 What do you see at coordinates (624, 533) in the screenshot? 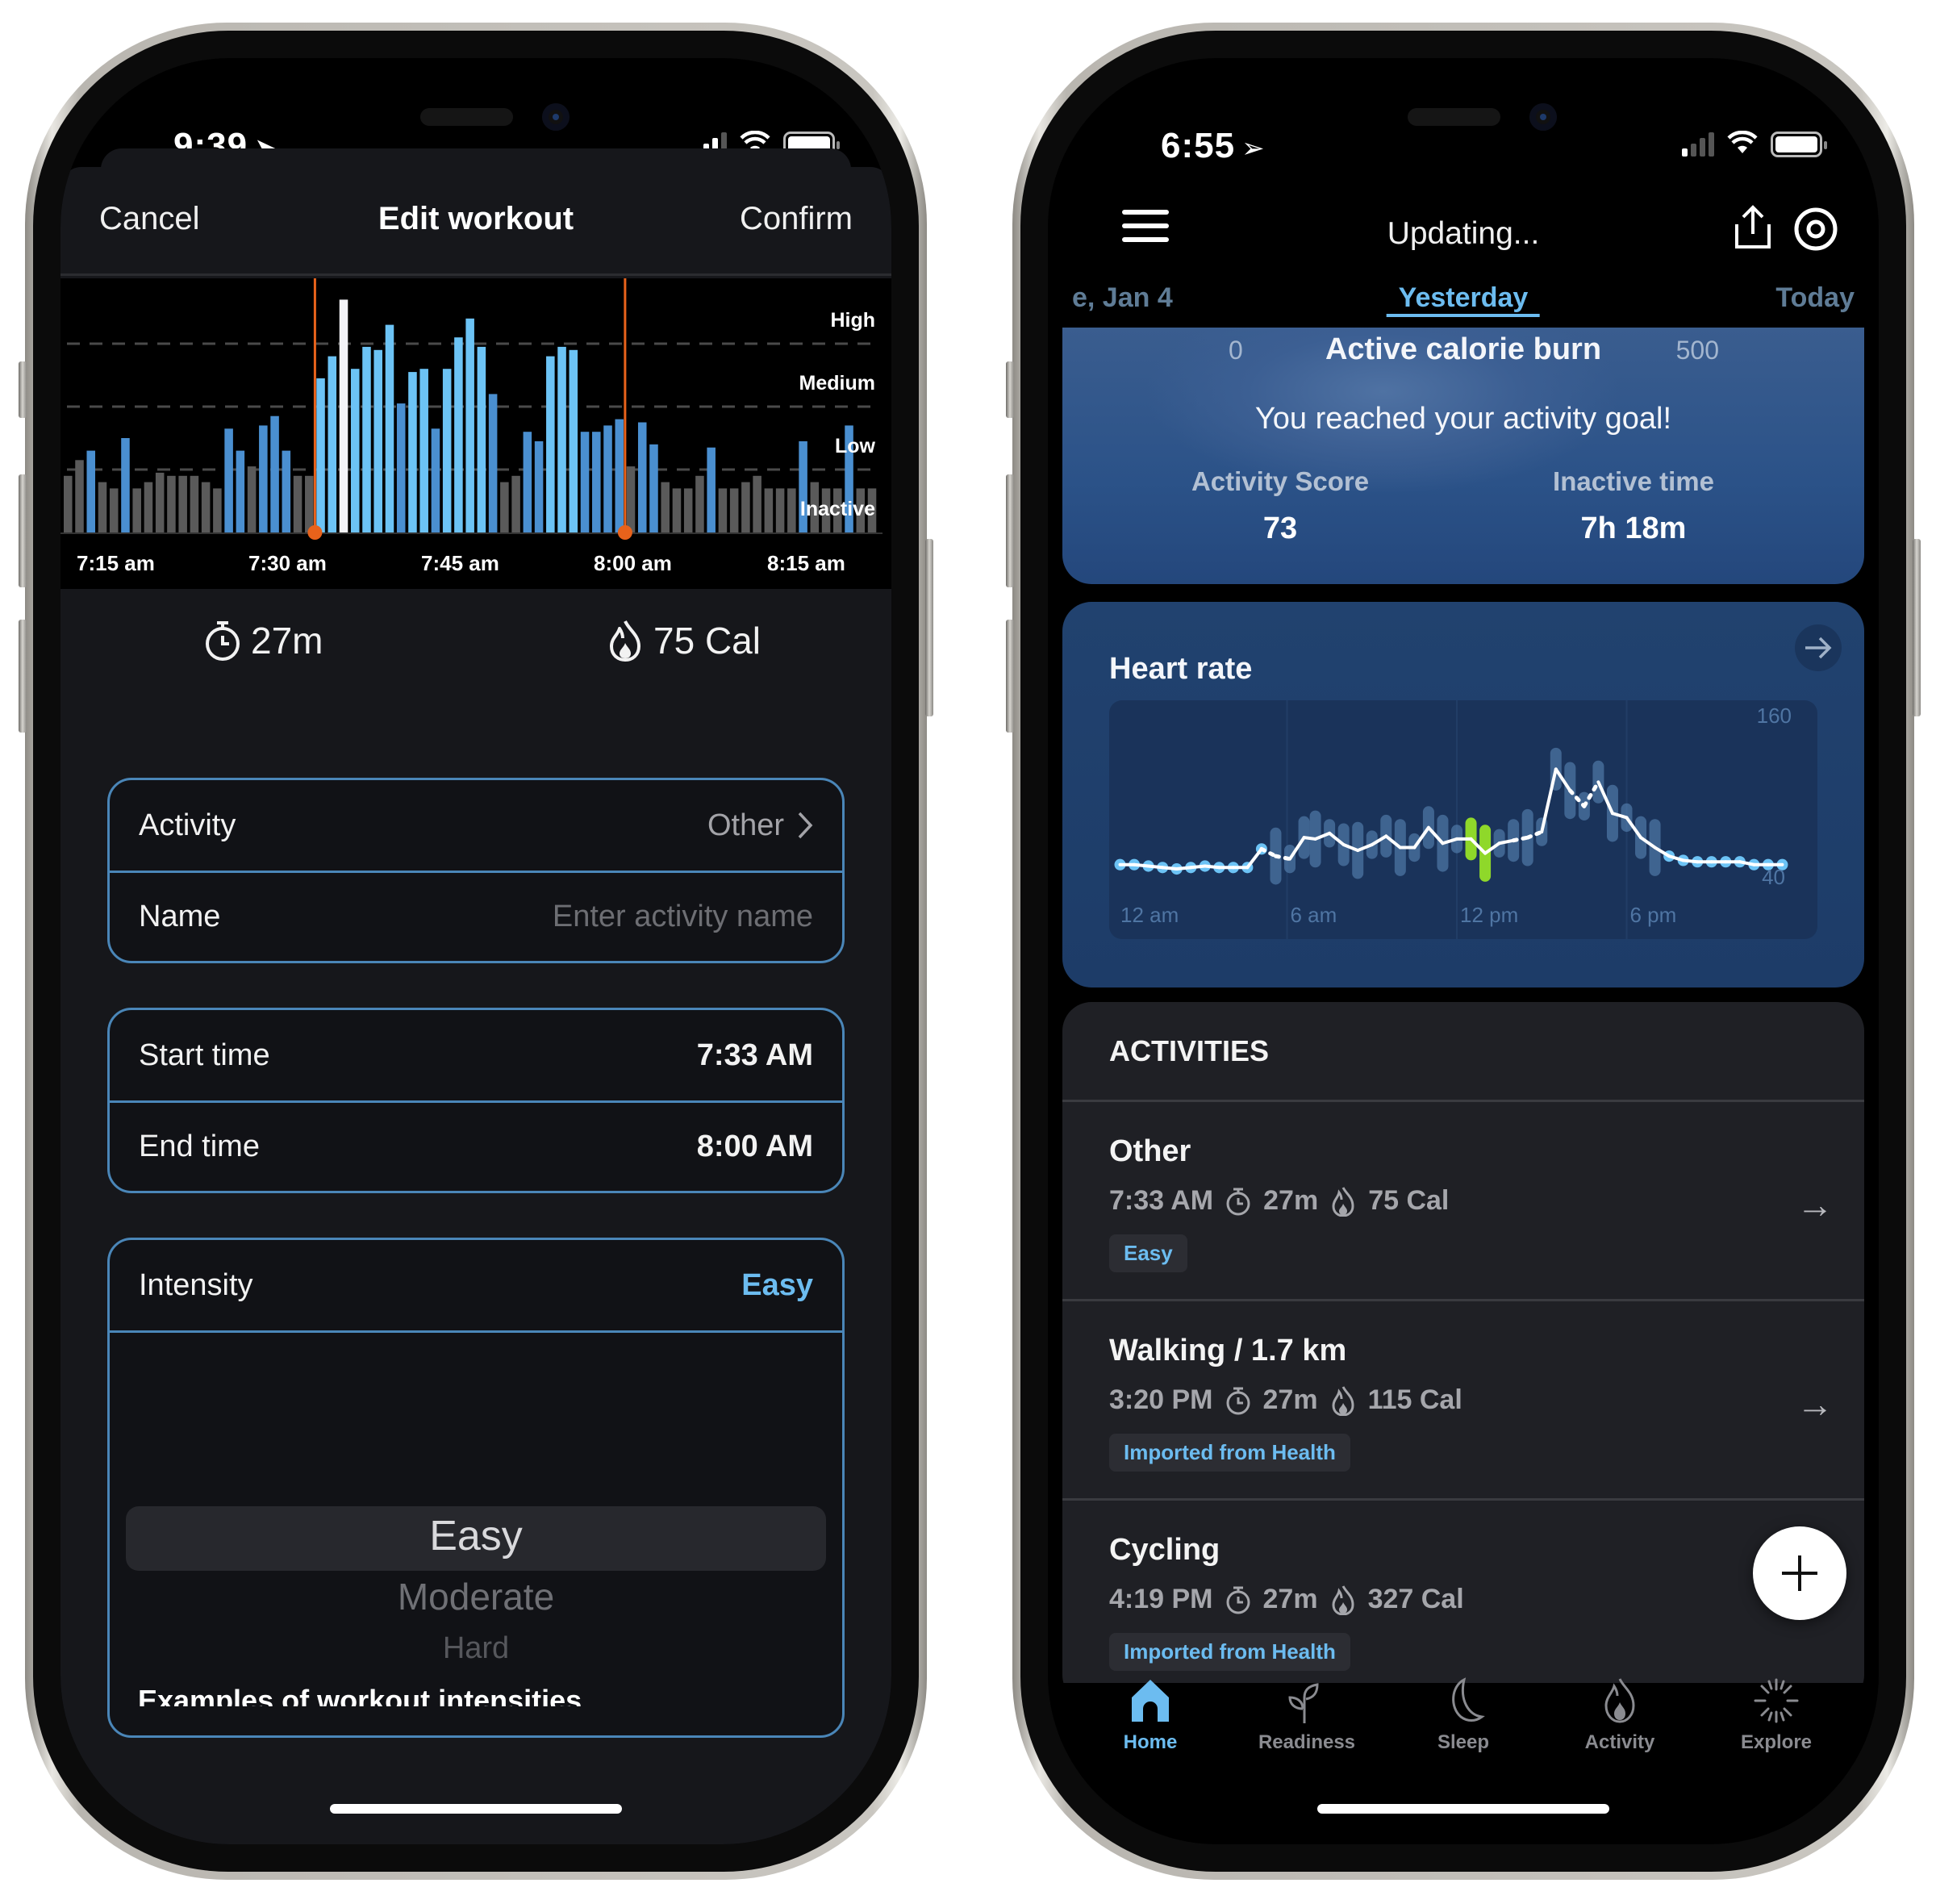
I see `selection-end-handle` at bounding box center [624, 533].